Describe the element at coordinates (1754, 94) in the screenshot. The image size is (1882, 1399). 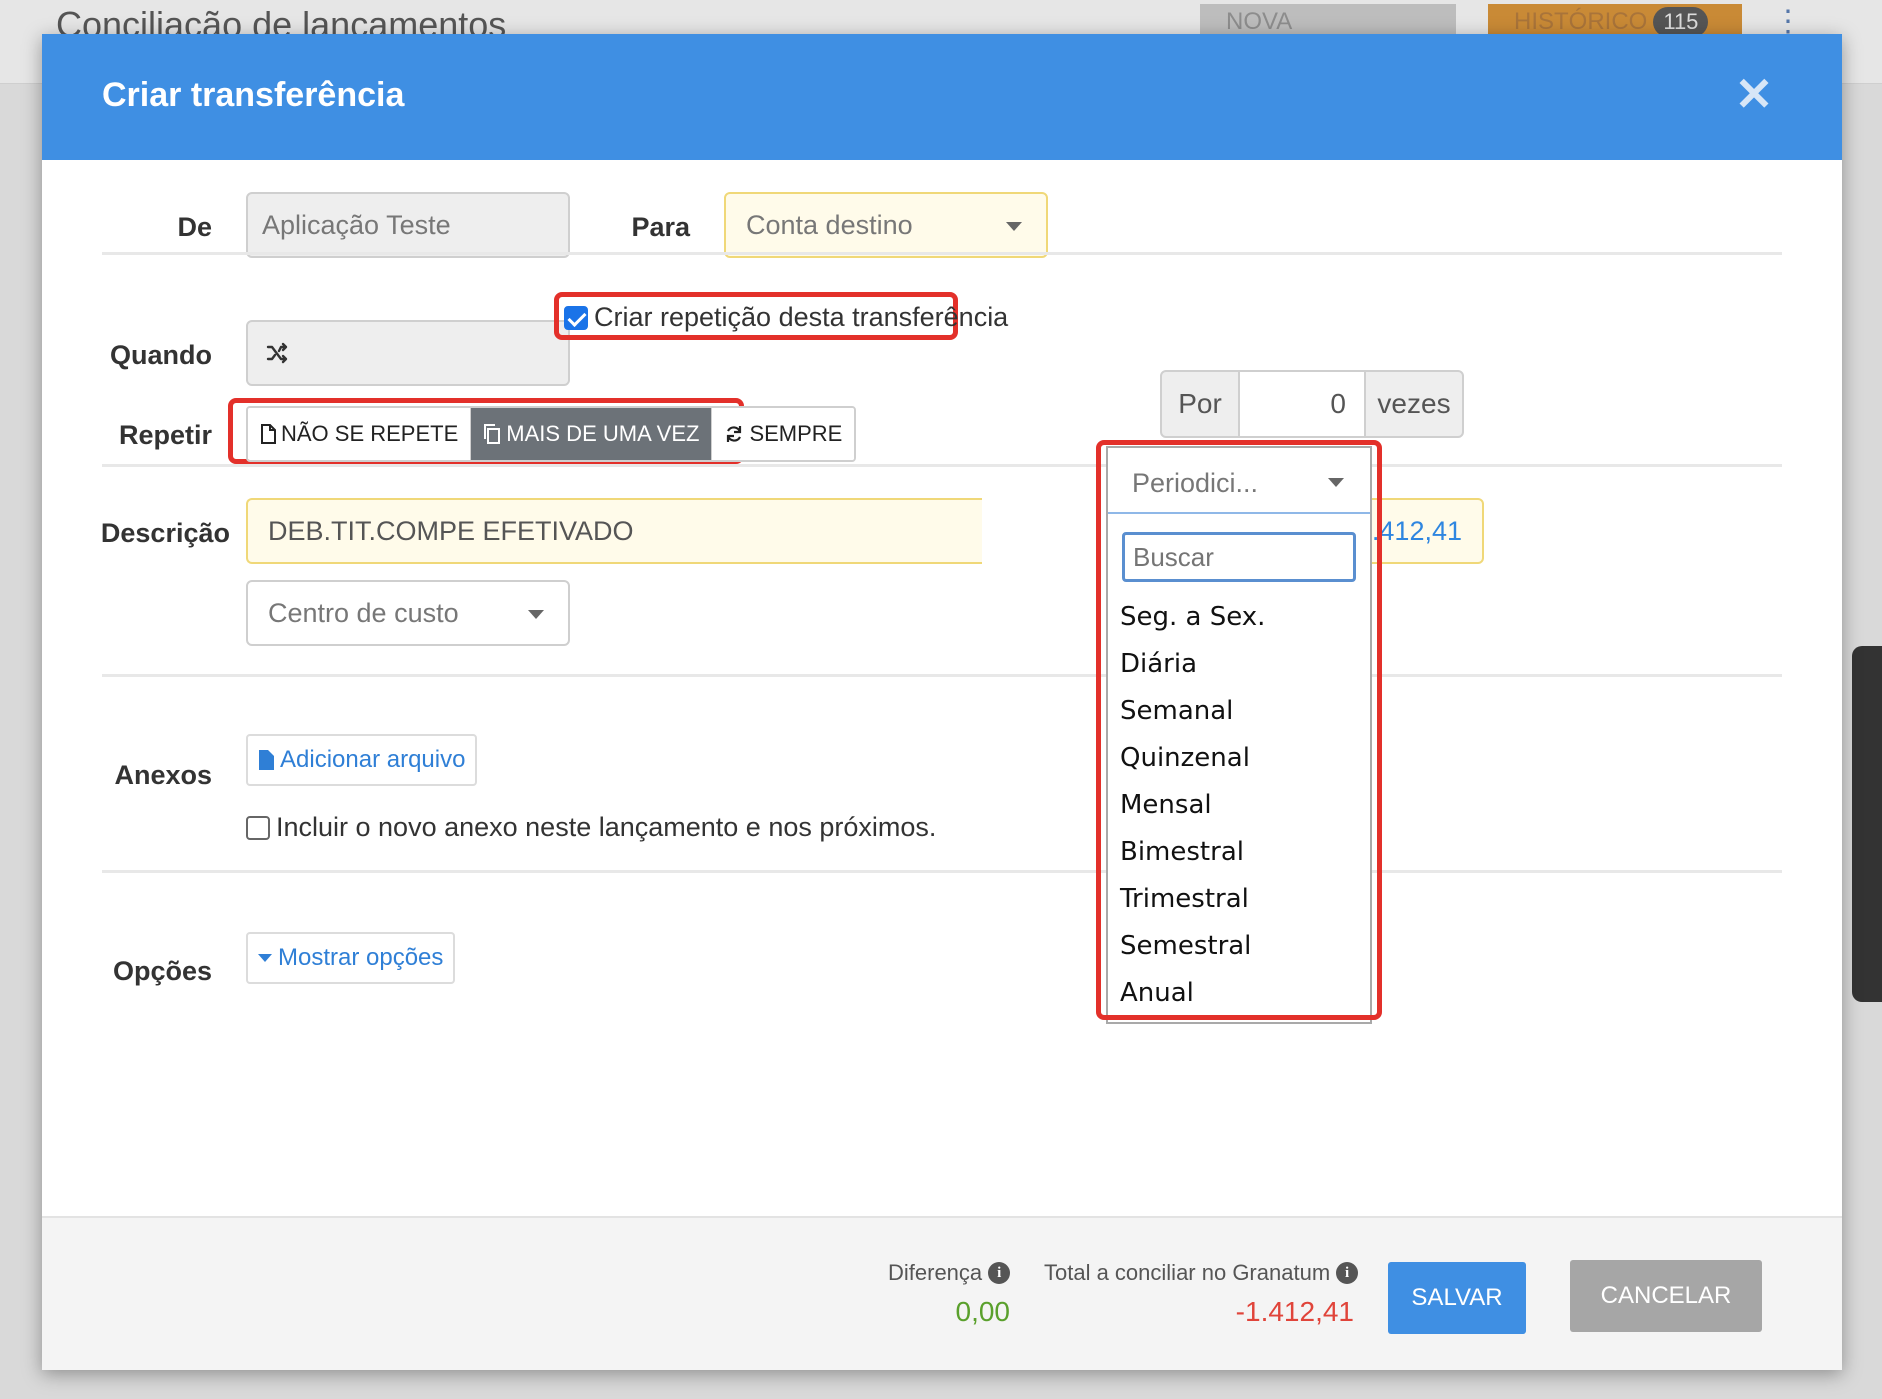
I see `close-icon: ✕` at that location.